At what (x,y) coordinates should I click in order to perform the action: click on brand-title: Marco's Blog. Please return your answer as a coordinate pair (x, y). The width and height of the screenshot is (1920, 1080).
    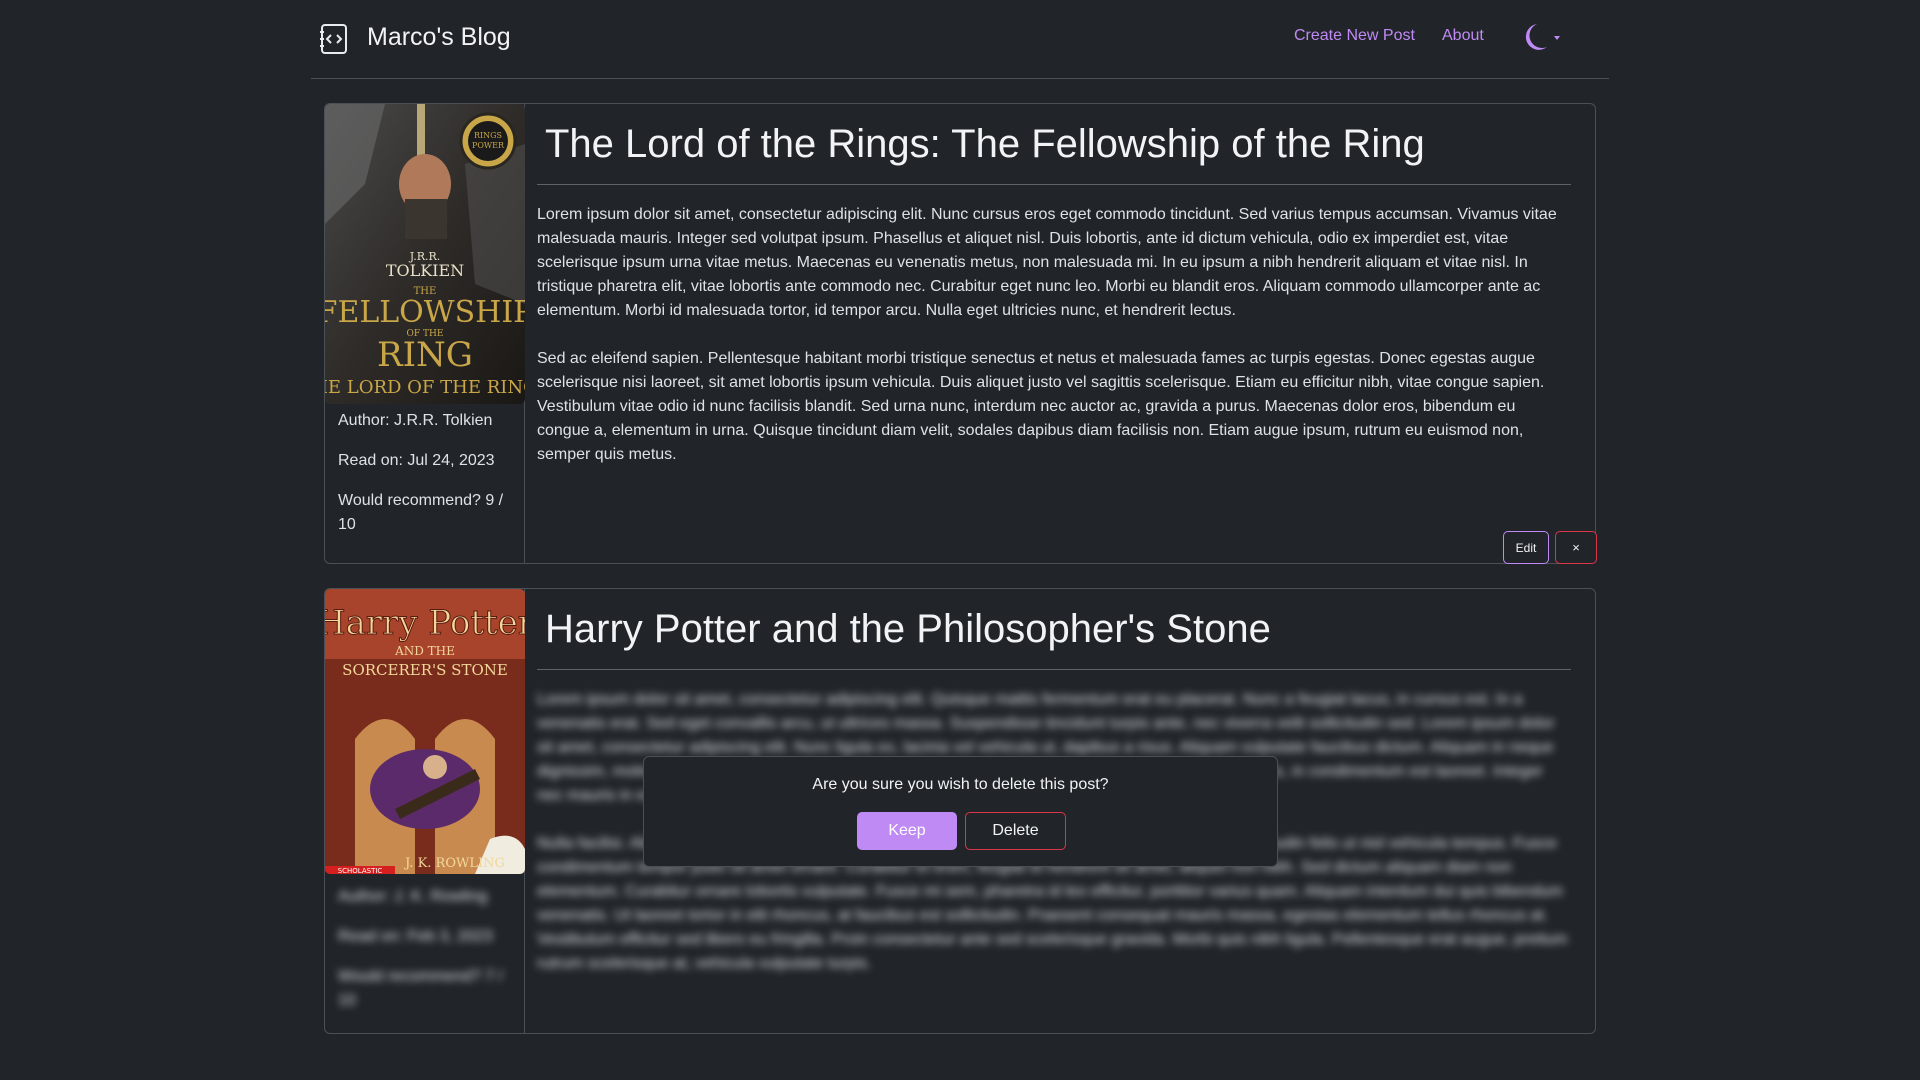
    Looking at the image, I should click on (439, 37).